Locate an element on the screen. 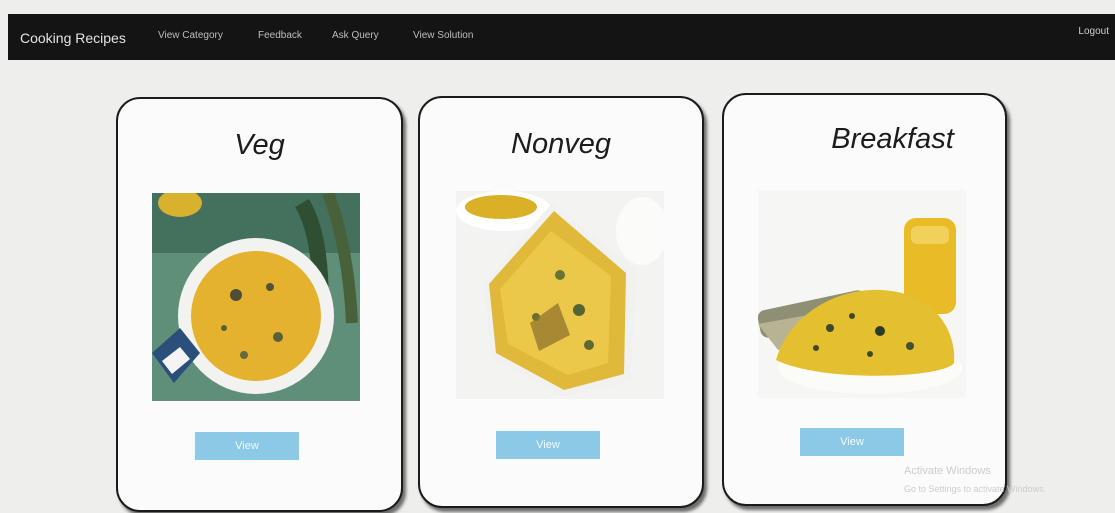  breakfast-dish-image is located at coordinates (862, 294).